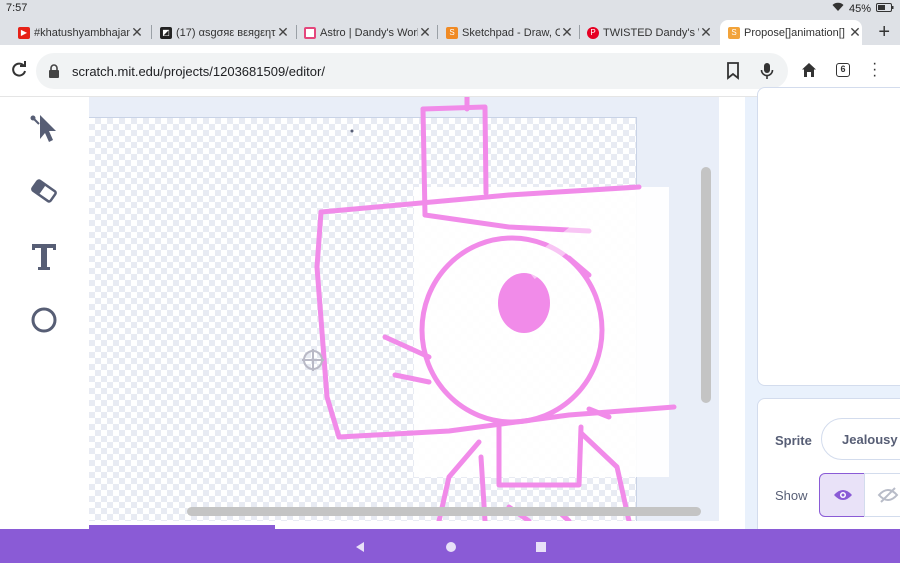 The image size is (900, 563). I want to click on site-icon: ◩, so click(166, 32).